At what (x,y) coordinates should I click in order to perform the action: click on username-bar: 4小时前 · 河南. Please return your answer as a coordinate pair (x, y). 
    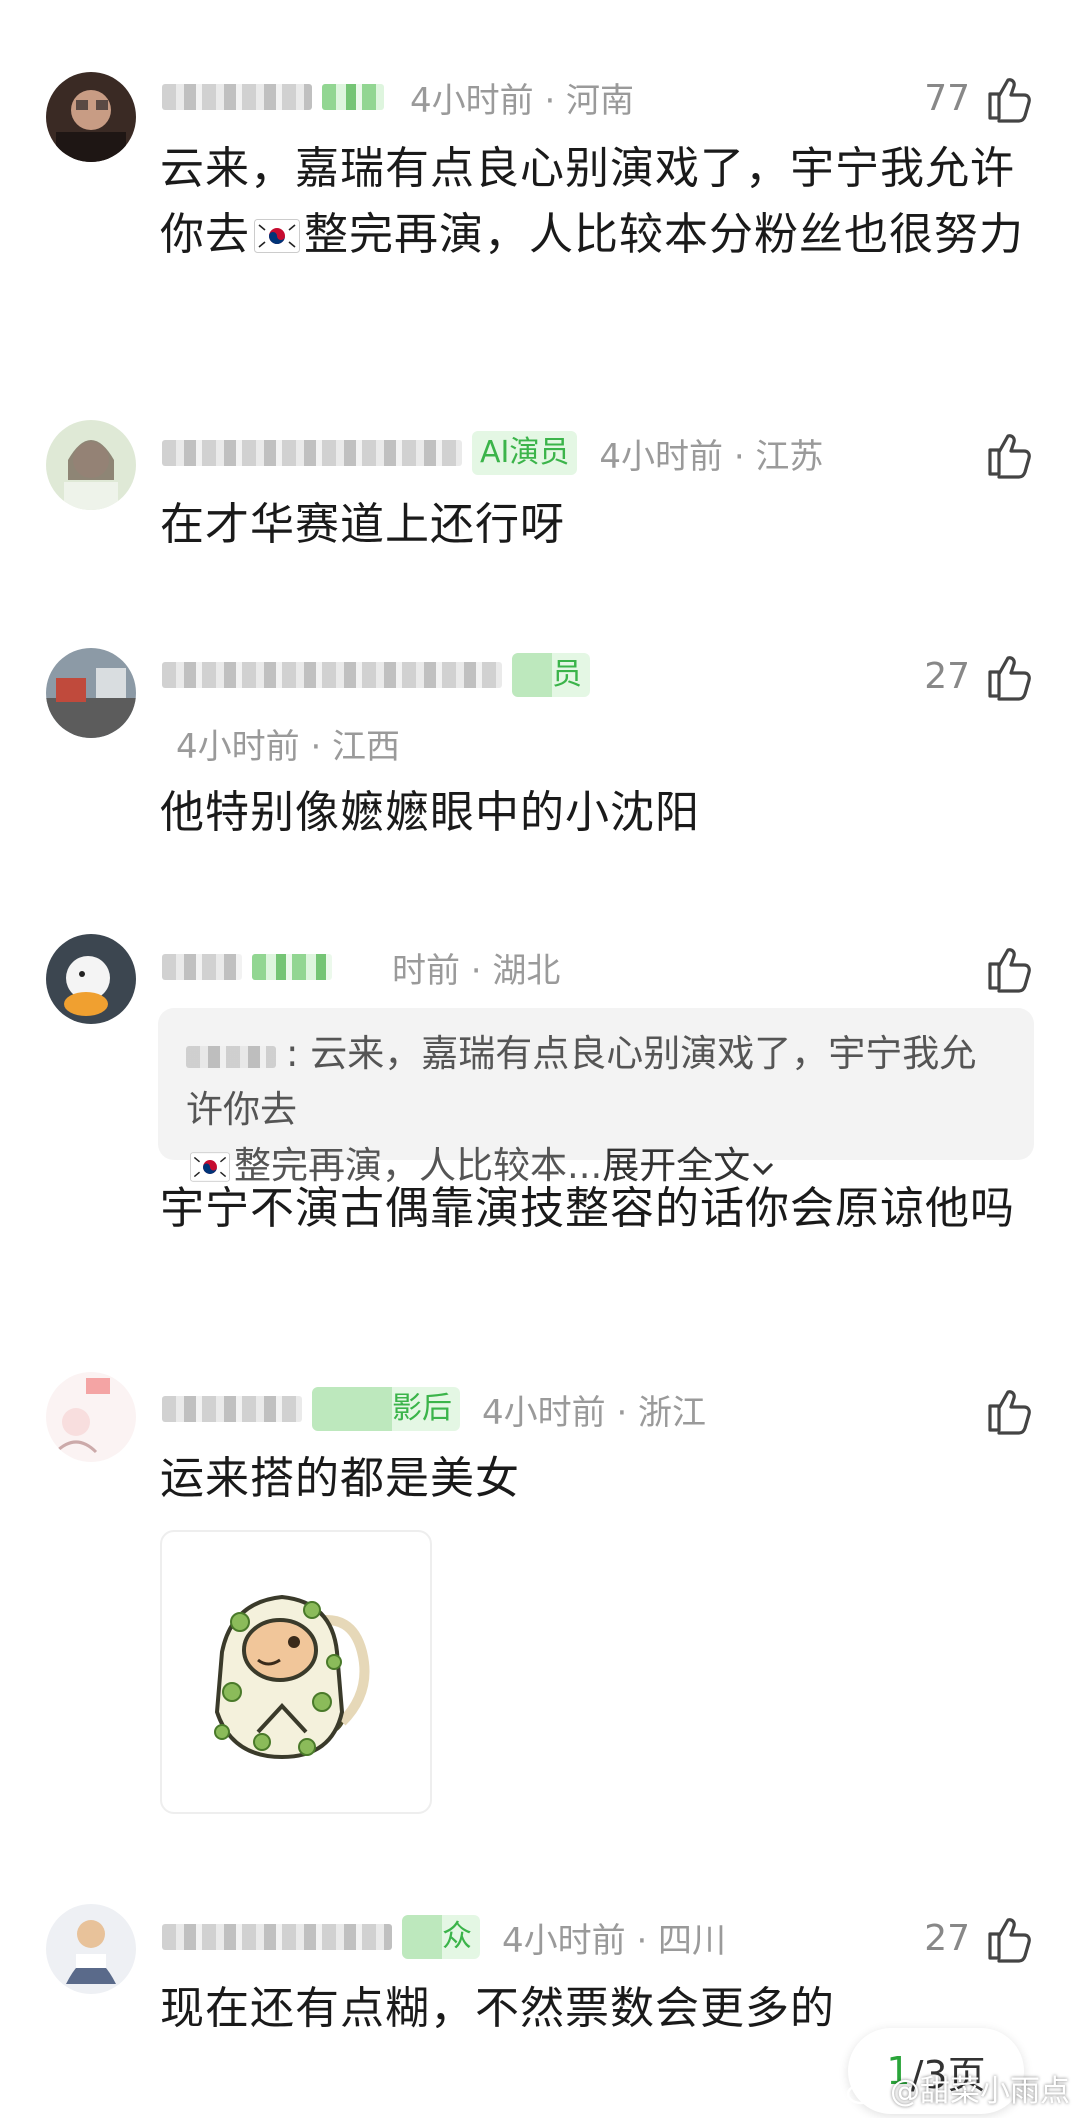
    Looking at the image, I should click on (398, 97).